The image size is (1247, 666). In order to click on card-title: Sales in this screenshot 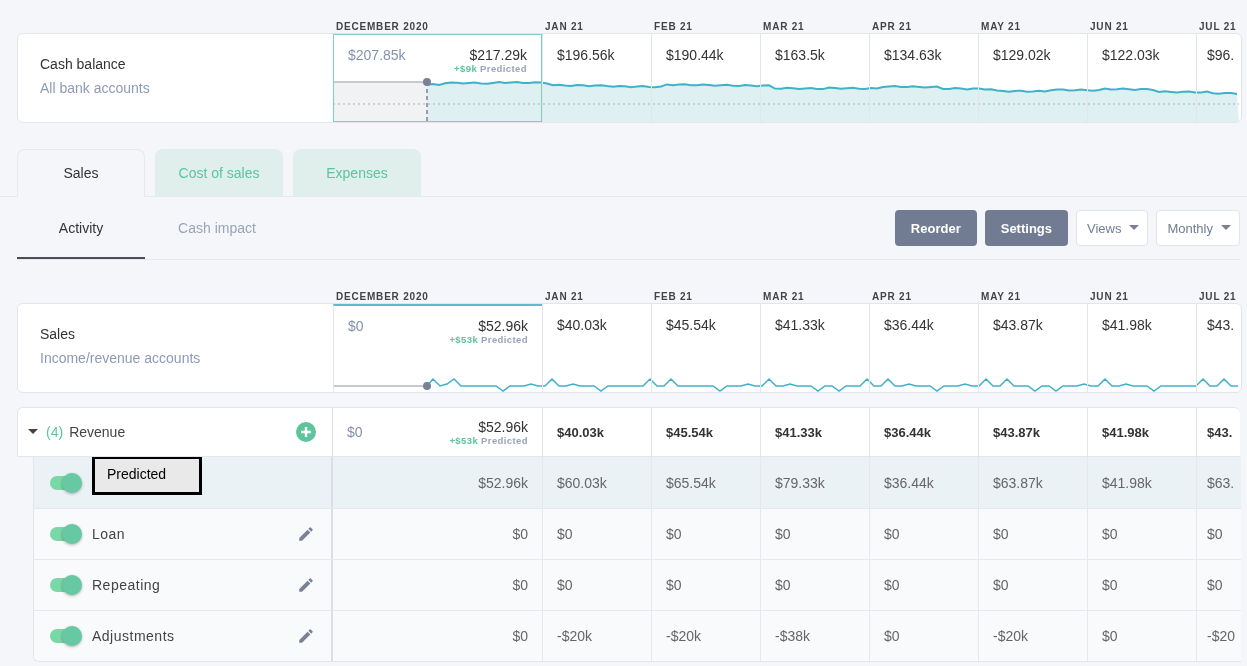, I will do `click(58, 334)`.